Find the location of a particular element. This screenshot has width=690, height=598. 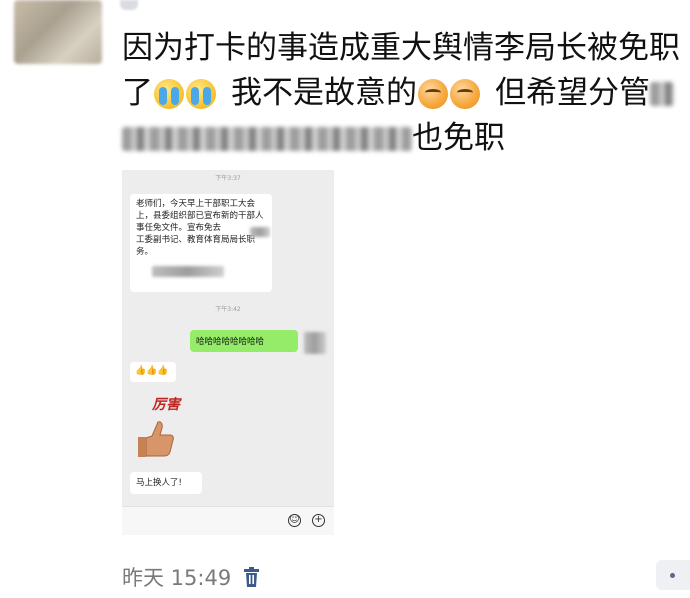

post-timestamp: 昨天 15:49 is located at coordinates (177, 578).